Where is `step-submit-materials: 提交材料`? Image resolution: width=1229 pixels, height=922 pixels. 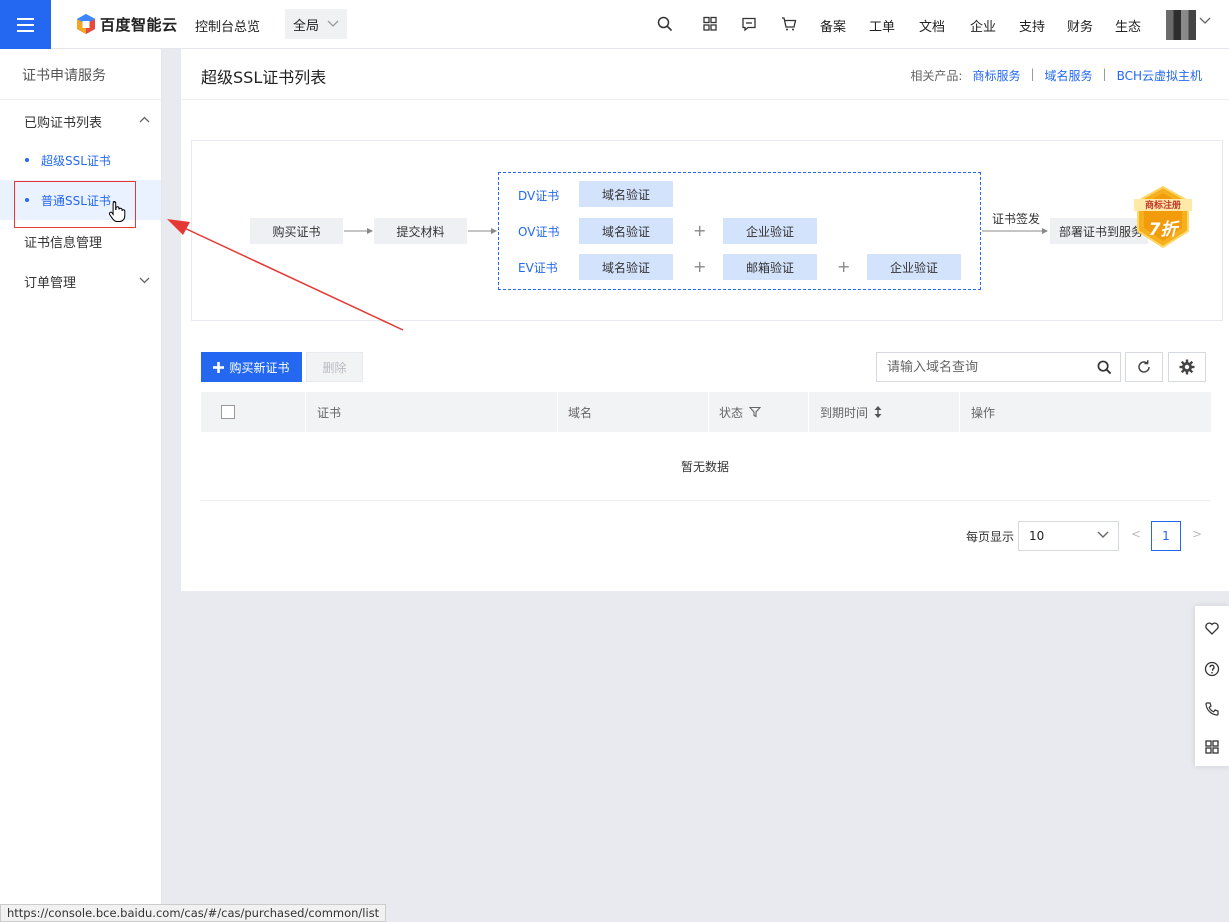
step-submit-materials: 提交材料 is located at coordinates (420, 231).